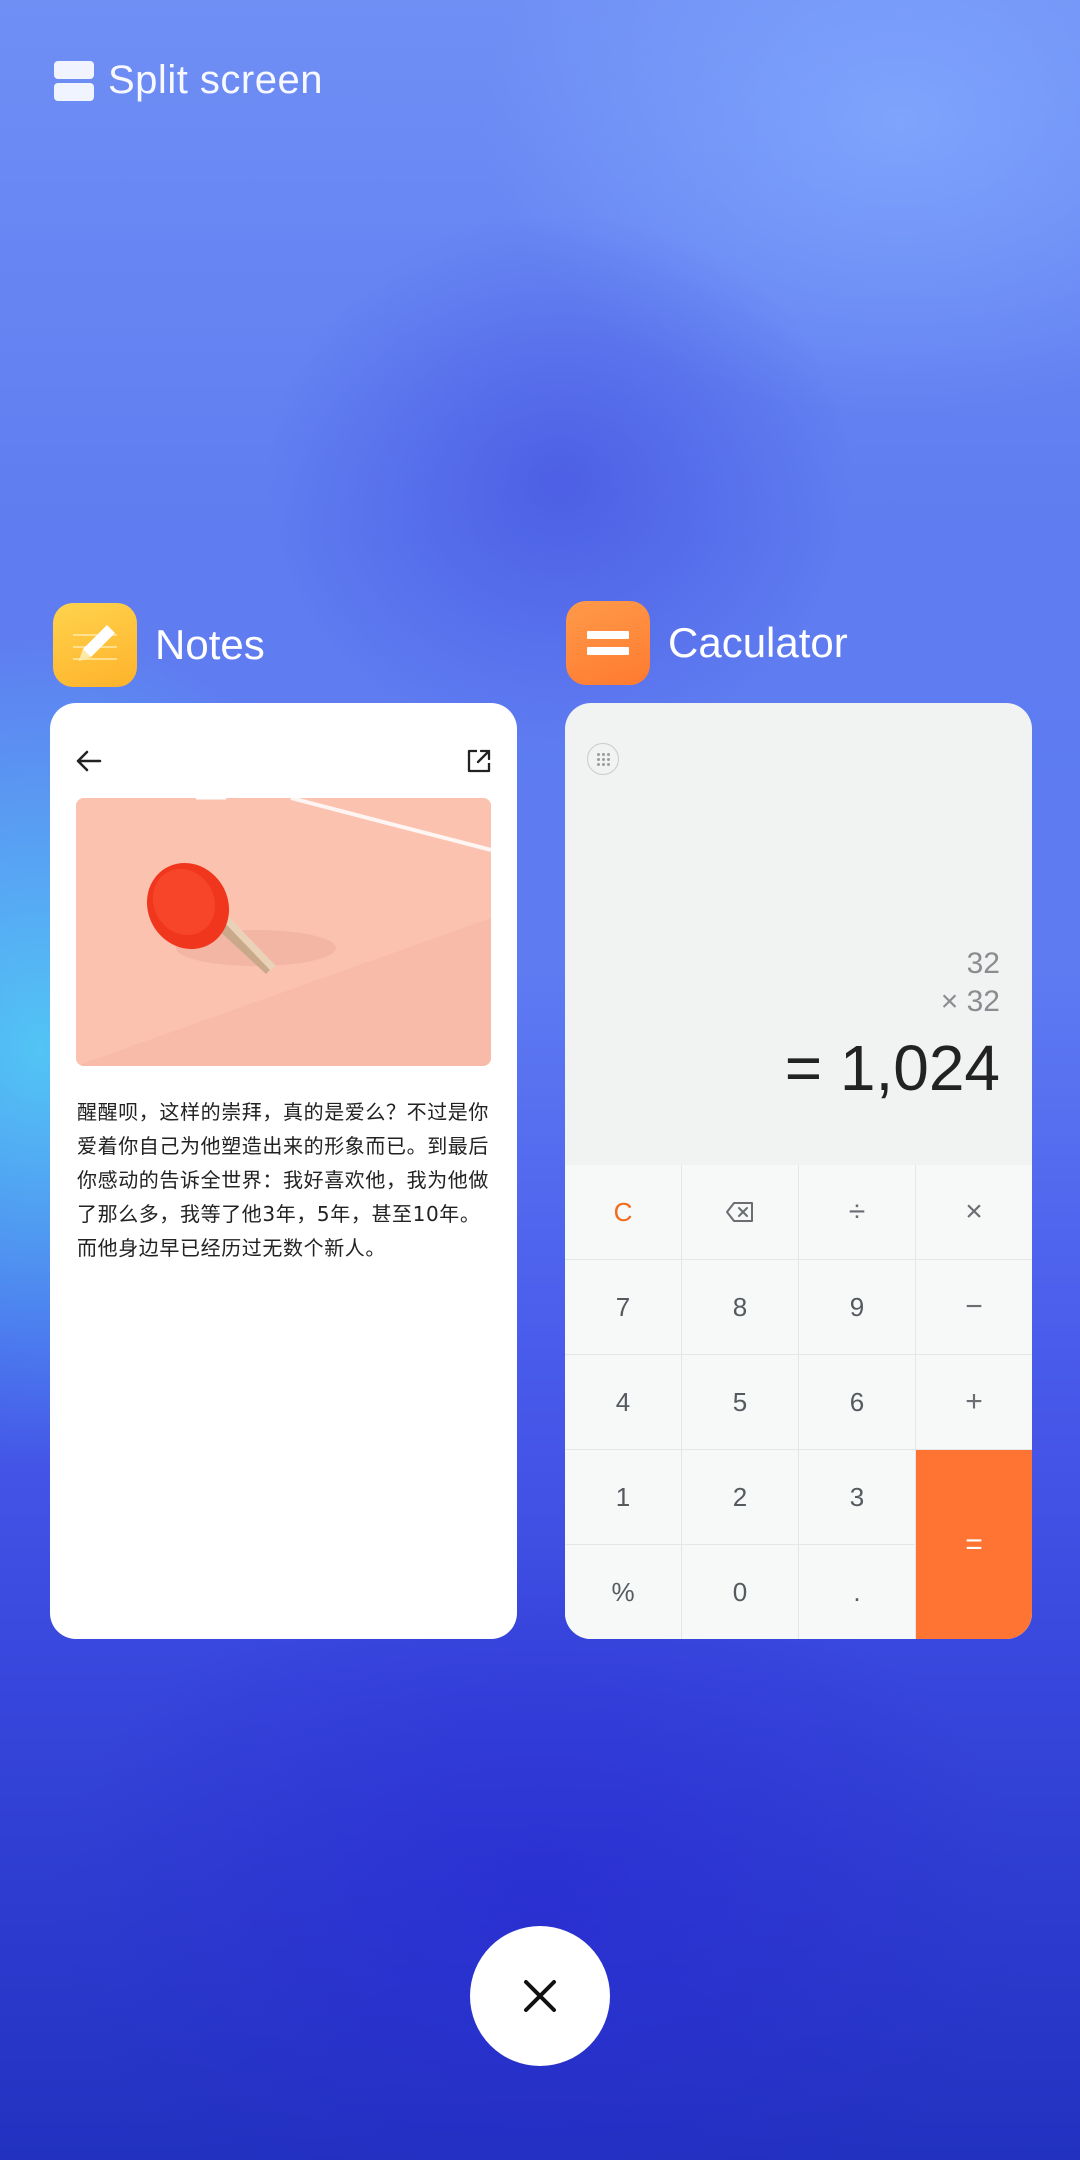  I want to click on split-screen-title: Split screen, so click(215, 80).